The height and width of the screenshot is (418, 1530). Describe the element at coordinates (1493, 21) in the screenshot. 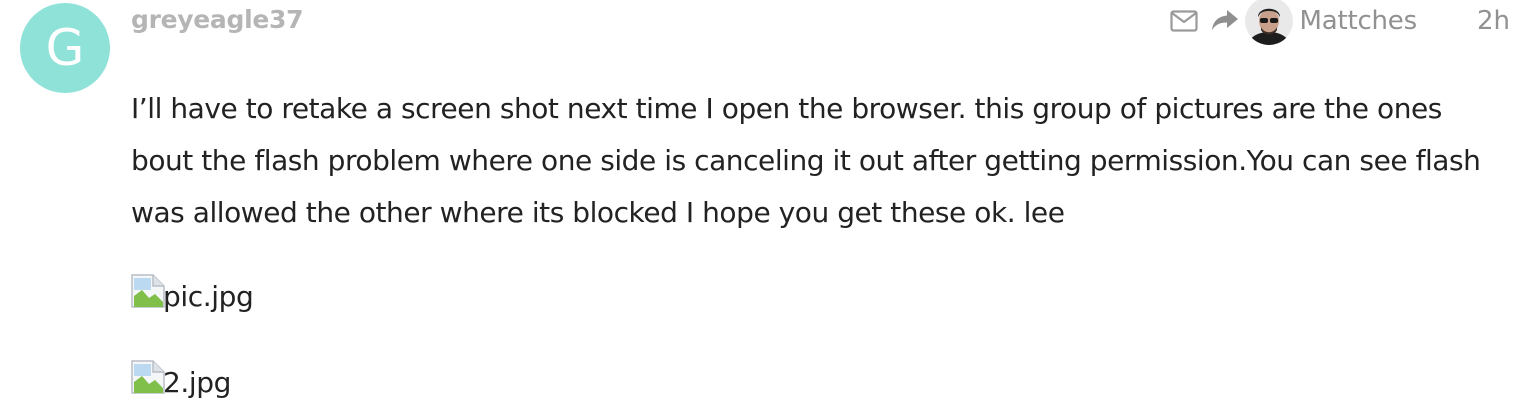

I see `post-date: 2h` at that location.